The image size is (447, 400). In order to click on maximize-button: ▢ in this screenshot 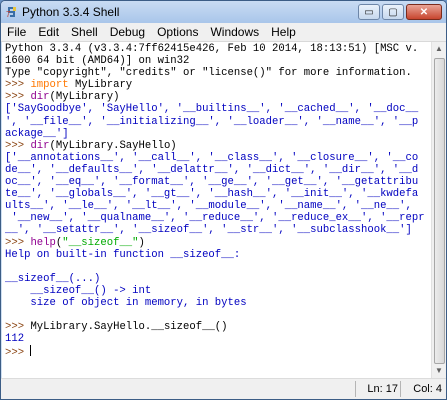, I will do `click(393, 12)`.